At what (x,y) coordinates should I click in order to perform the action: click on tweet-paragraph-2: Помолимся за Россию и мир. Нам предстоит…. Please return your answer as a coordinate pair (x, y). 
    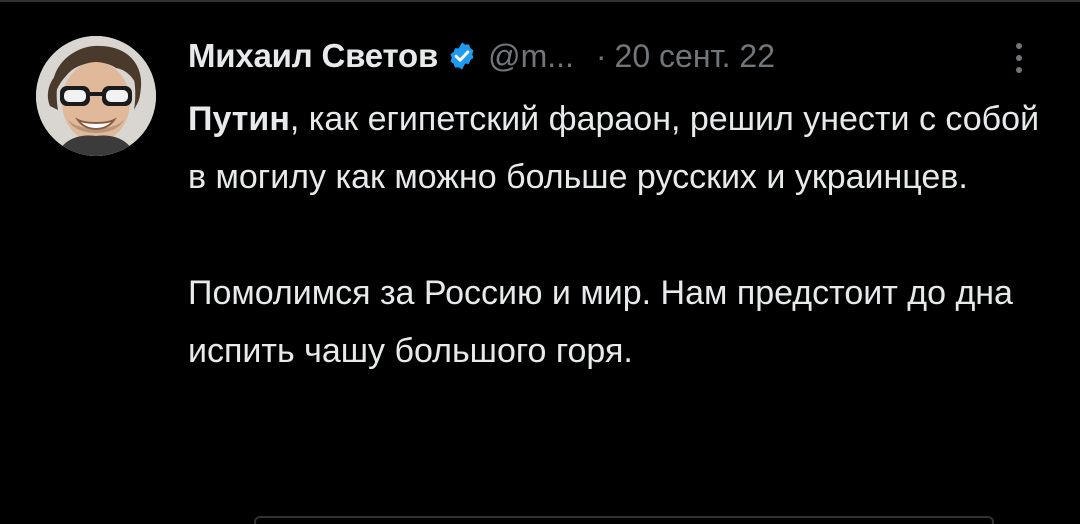
    Looking at the image, I should click on (600, 322).